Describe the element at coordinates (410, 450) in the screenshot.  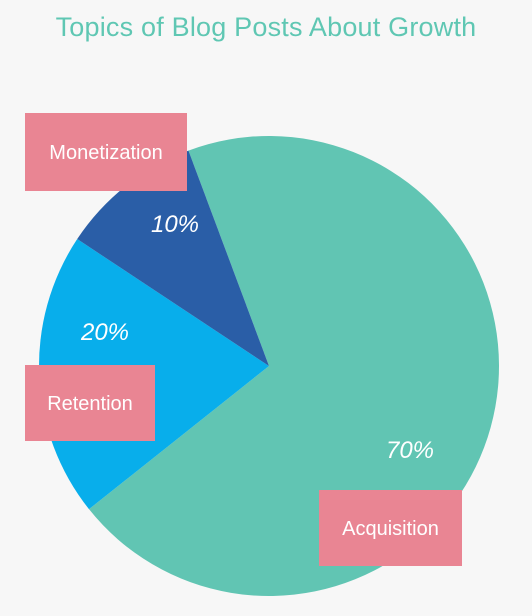
I see `percent-label-acquisition: 70%` at that location.